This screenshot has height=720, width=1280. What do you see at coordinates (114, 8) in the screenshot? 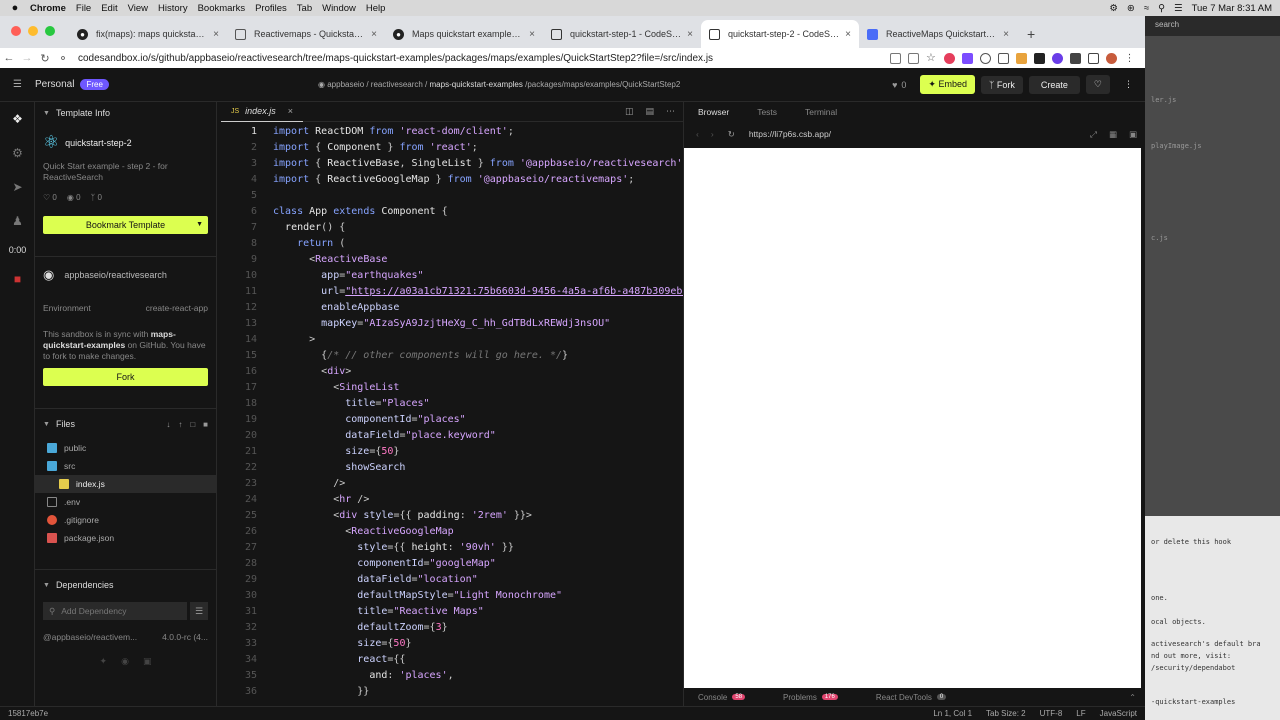
I see `menu-edit: Edit` at bounding box center [114, 8].